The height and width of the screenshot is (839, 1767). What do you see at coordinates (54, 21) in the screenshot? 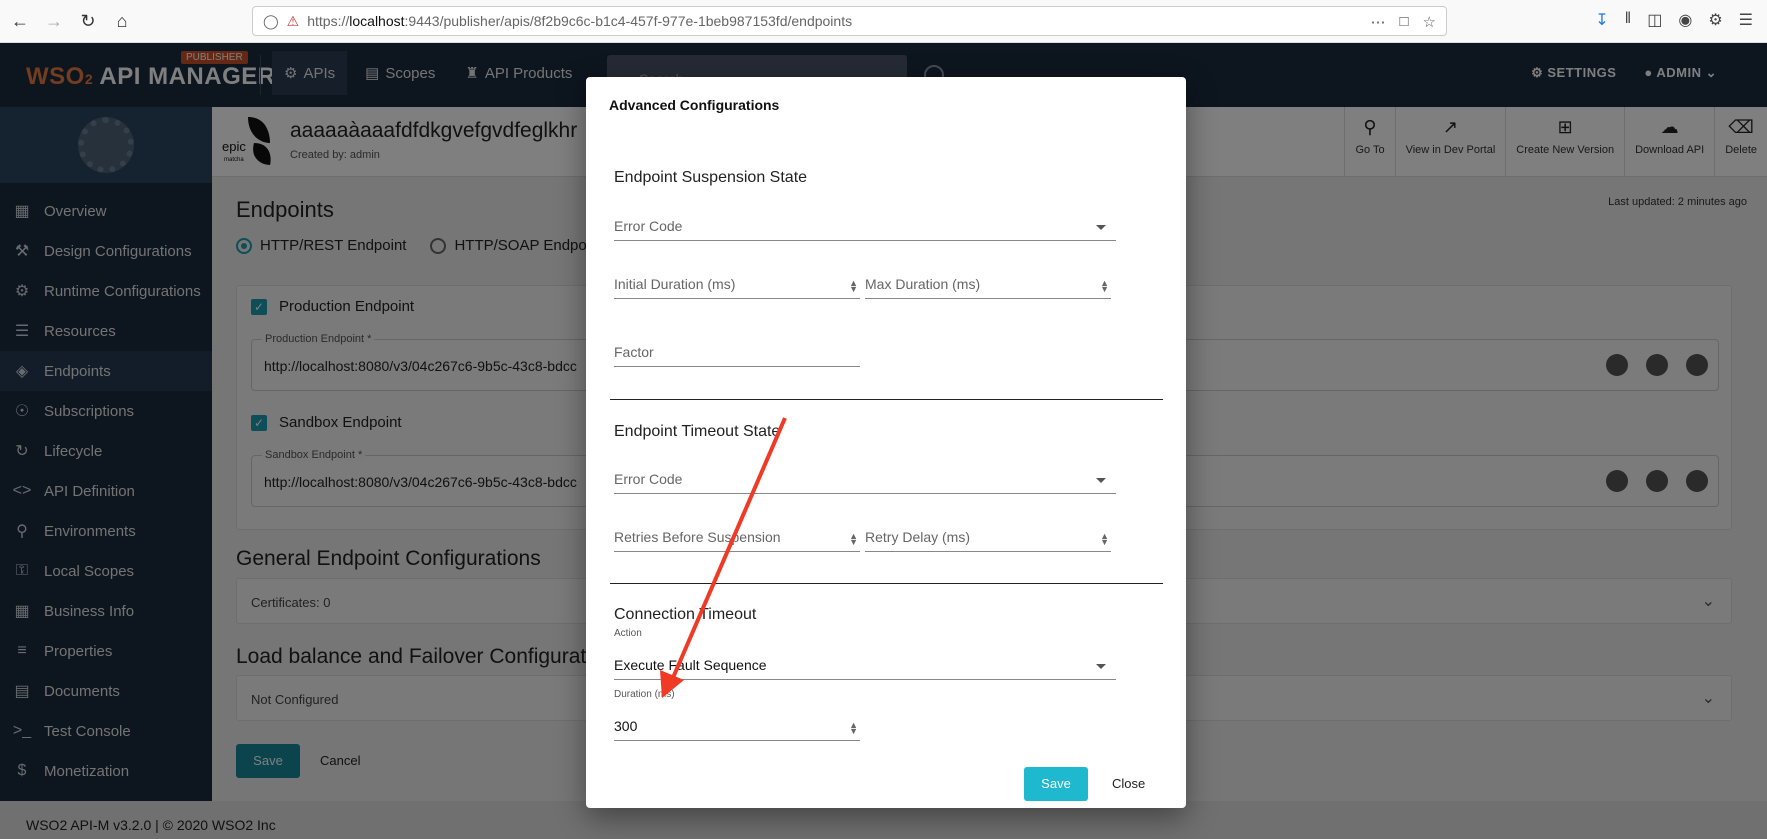
I see `forward-icon: →` at bounding box center [54, 21].